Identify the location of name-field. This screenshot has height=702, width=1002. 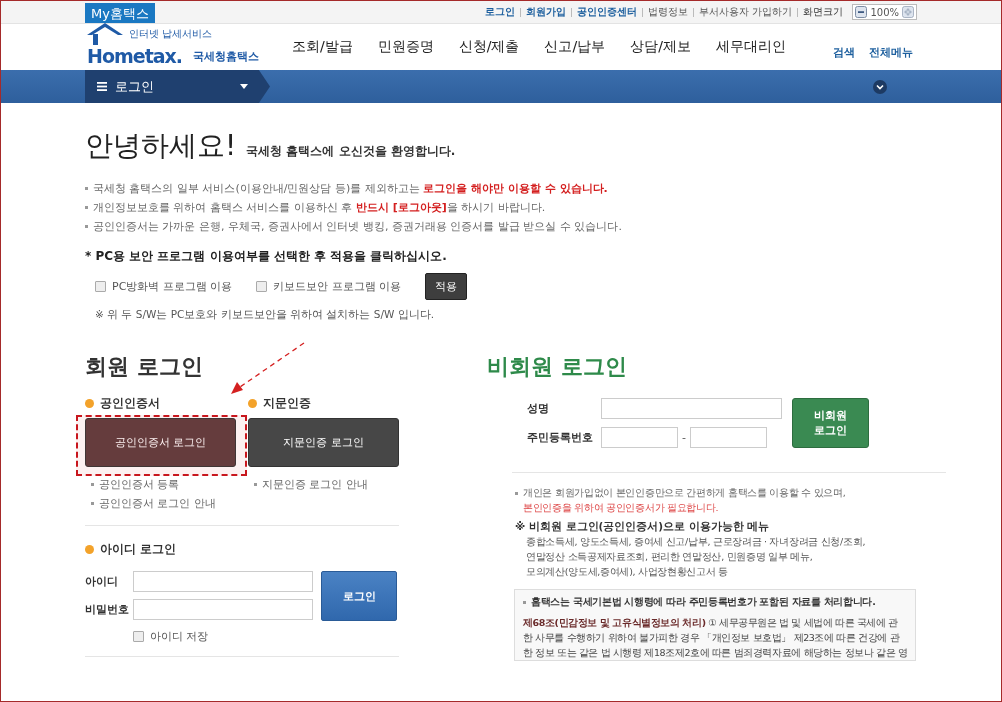
(691, 408).